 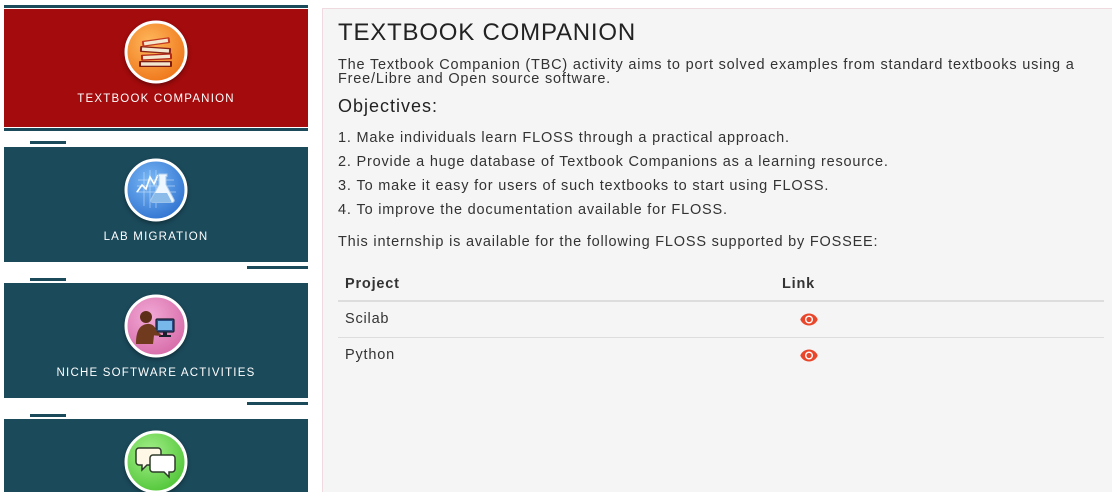 I want to click on tile-label: TEXTBOOK COMPANION, so click(x=156, y=99).